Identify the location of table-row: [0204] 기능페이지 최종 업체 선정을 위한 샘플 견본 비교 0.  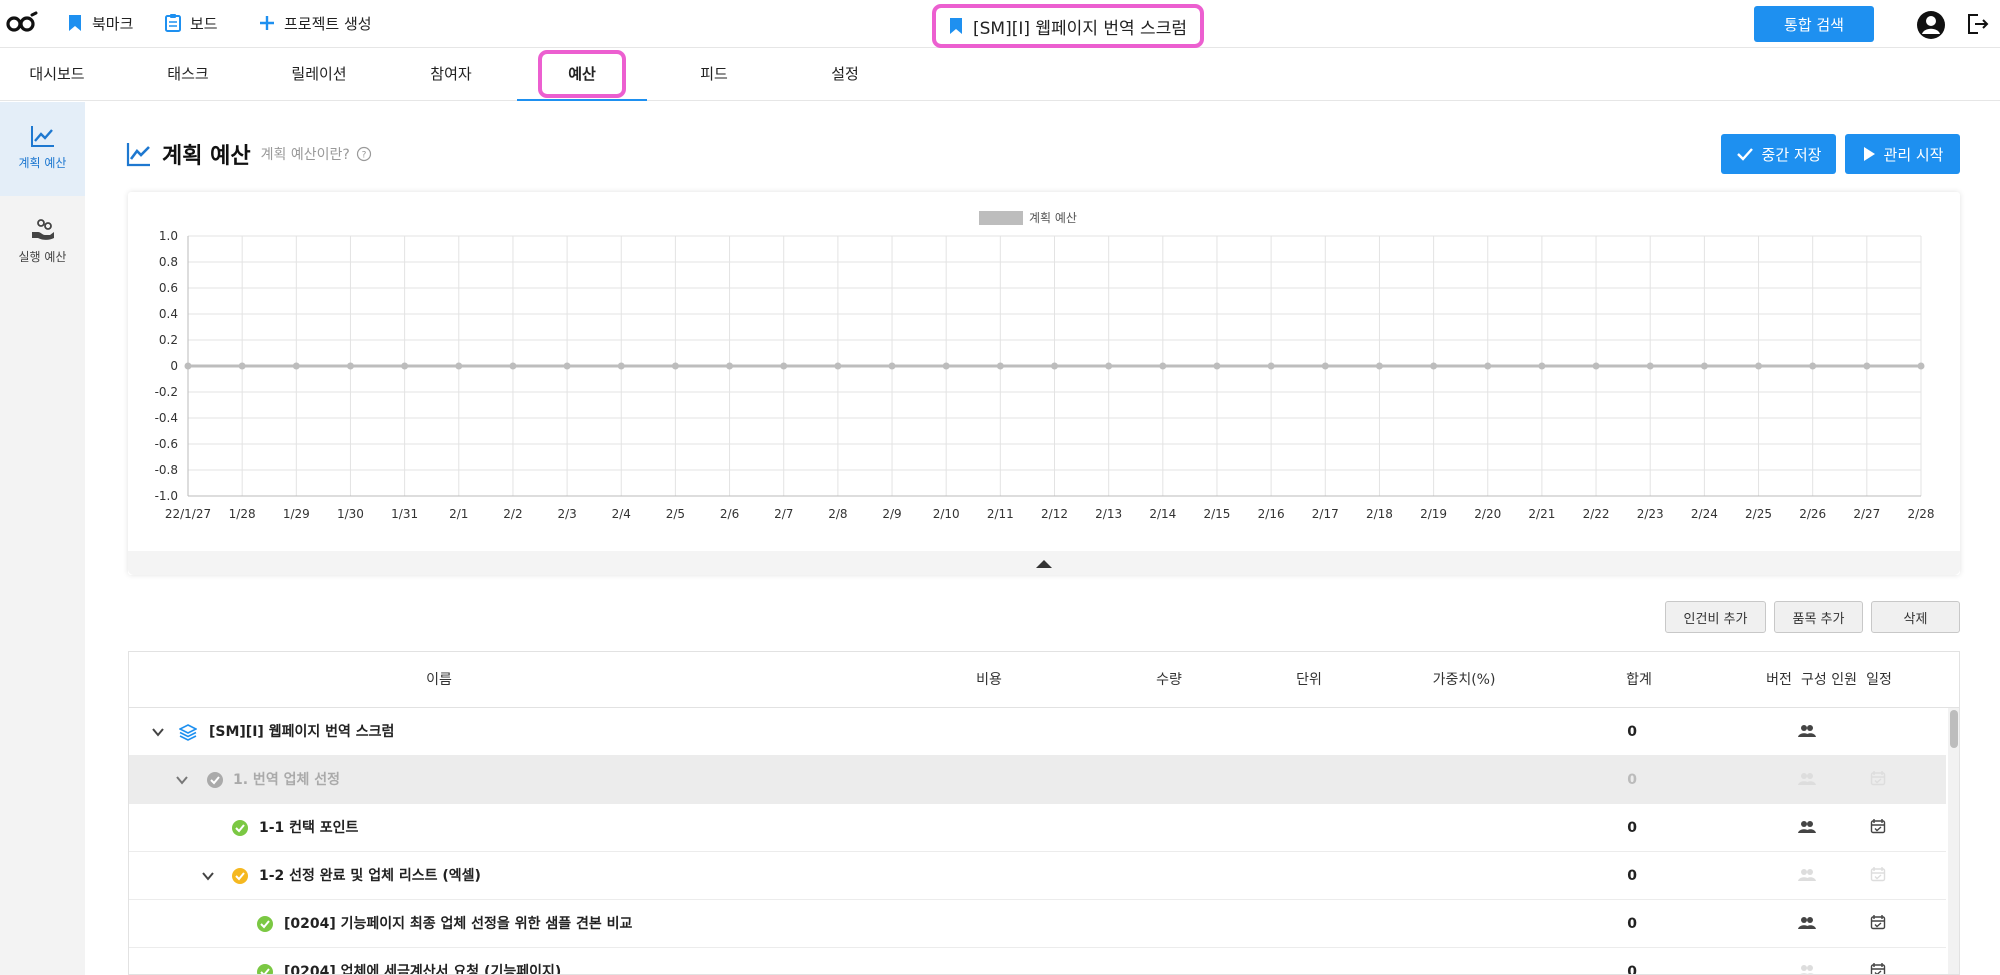
(1037, 924).